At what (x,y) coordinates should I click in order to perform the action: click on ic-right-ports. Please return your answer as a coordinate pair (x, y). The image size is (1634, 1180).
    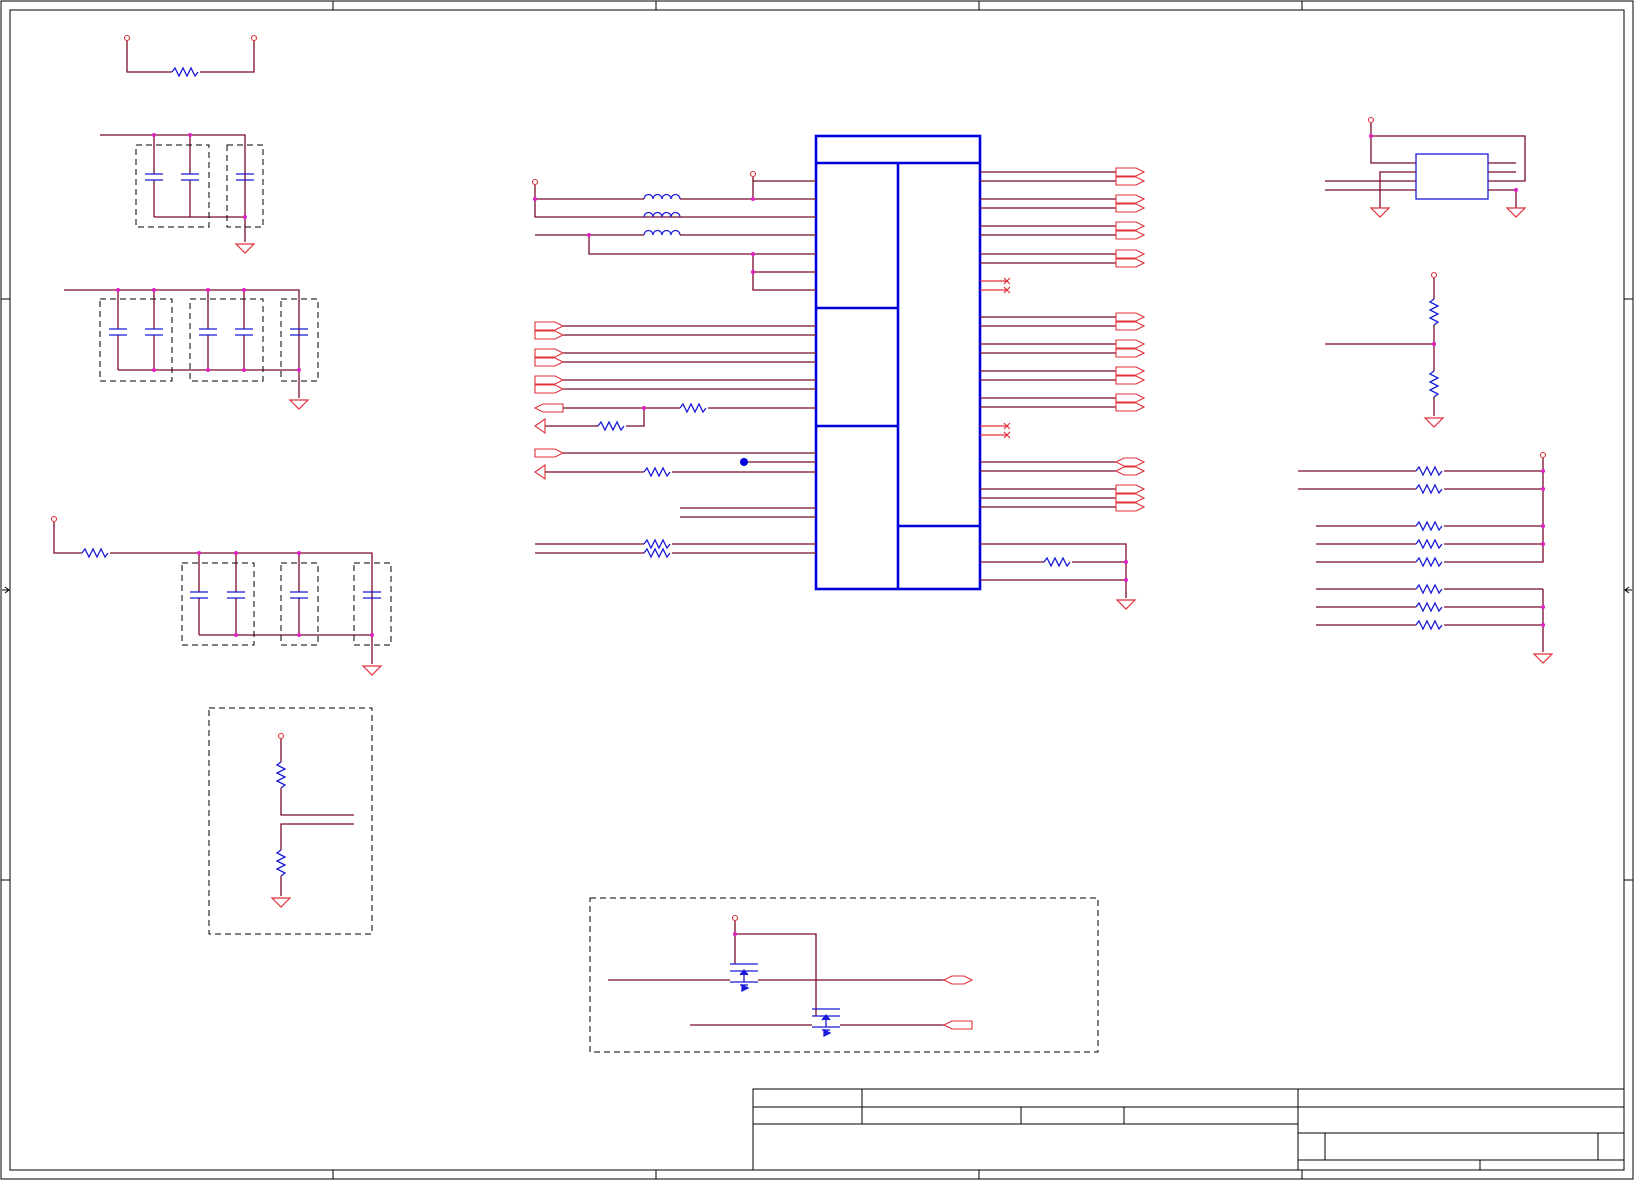
    Looking at the image, I should click on (1063, 388).